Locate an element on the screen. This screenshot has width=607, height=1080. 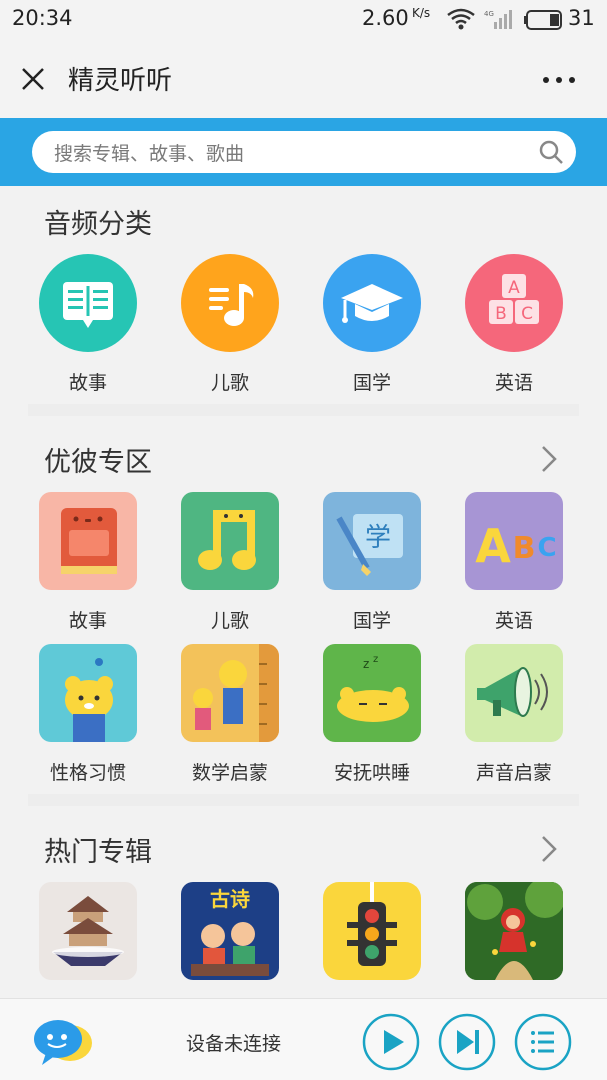
category-guoxue: 国学 is located at coordinates (372, 324).